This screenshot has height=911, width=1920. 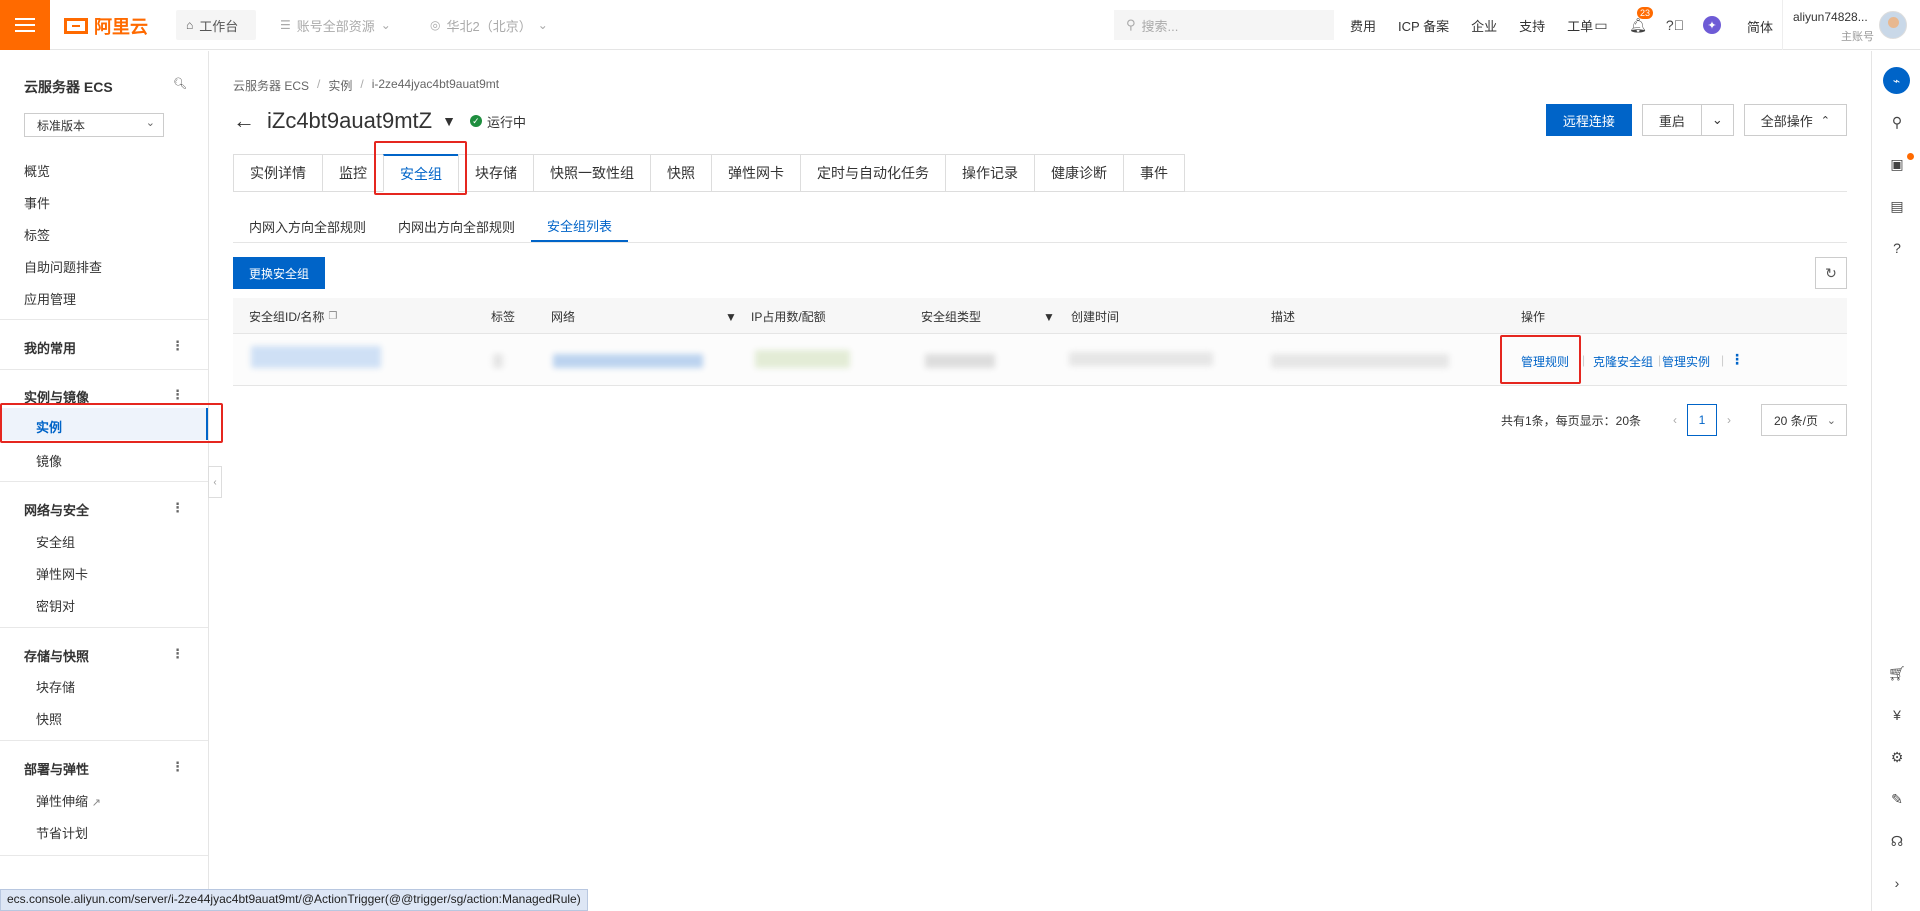 What do you see at coordinates (1671, 120) in the screenshot?
I see `restart-button: 重启` at bounding box center [1671, 120].